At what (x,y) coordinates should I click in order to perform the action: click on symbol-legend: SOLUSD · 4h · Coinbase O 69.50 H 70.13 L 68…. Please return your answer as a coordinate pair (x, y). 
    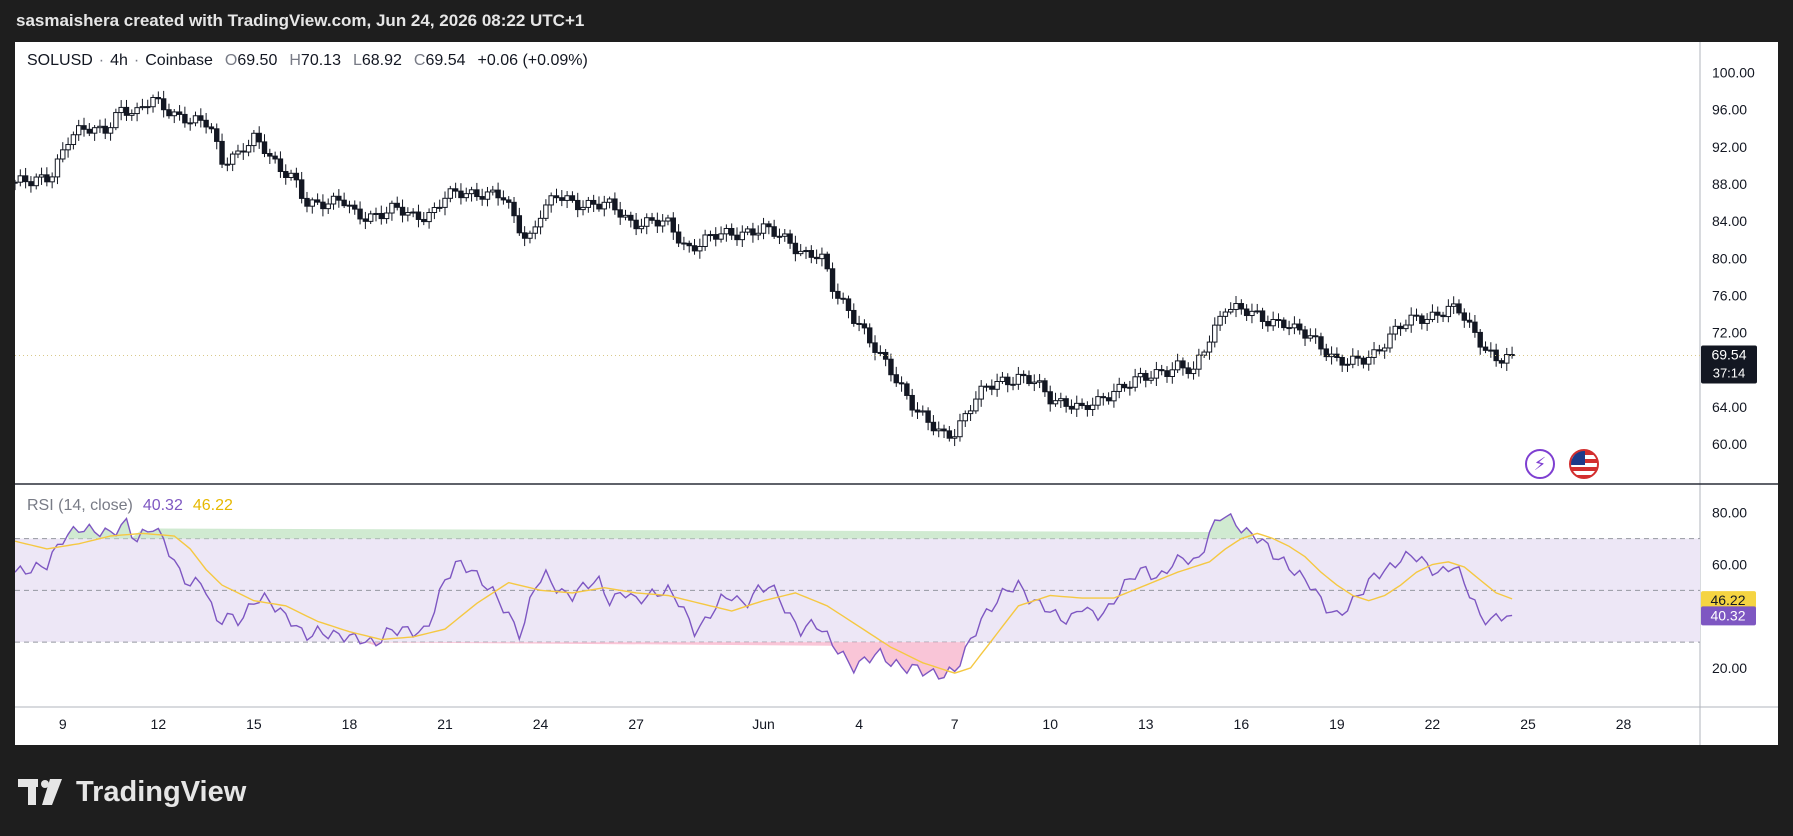
    Looking at the image, I should click on (307, 61).